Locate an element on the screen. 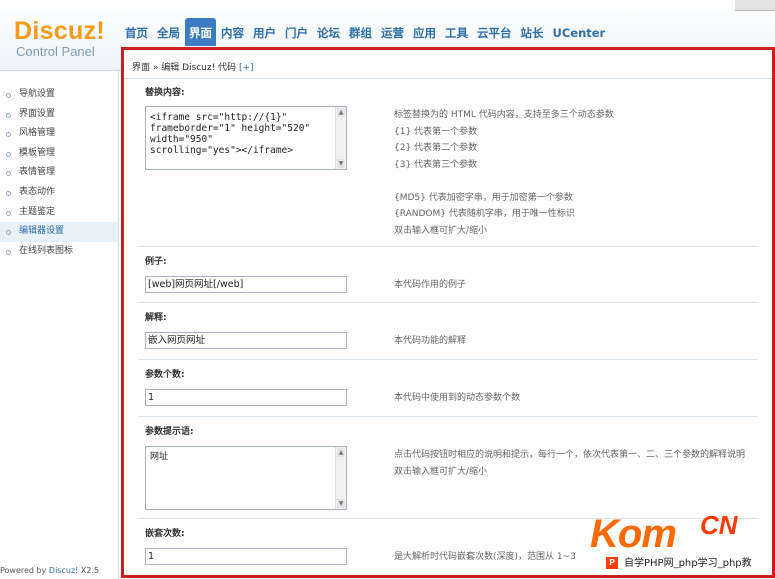  powered-version: X2.5 is located at coordinates (89, 570).